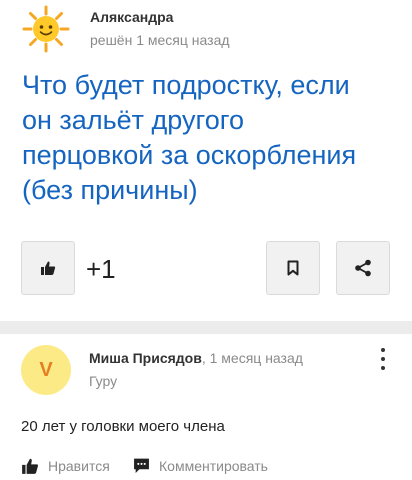 The height and width of the screenshot is (480, 412). I want to click on share-icon, so click(363, 268).